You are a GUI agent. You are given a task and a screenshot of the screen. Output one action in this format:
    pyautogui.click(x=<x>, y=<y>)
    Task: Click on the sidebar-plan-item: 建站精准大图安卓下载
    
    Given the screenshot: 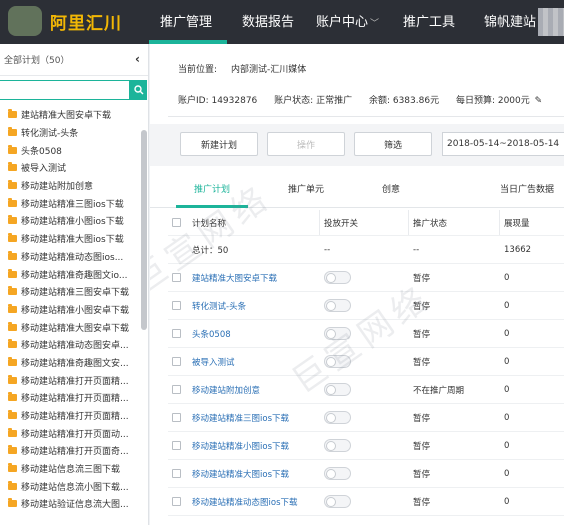 What is the action you would take?
    pyautogui.click(x=74, y=115)
    